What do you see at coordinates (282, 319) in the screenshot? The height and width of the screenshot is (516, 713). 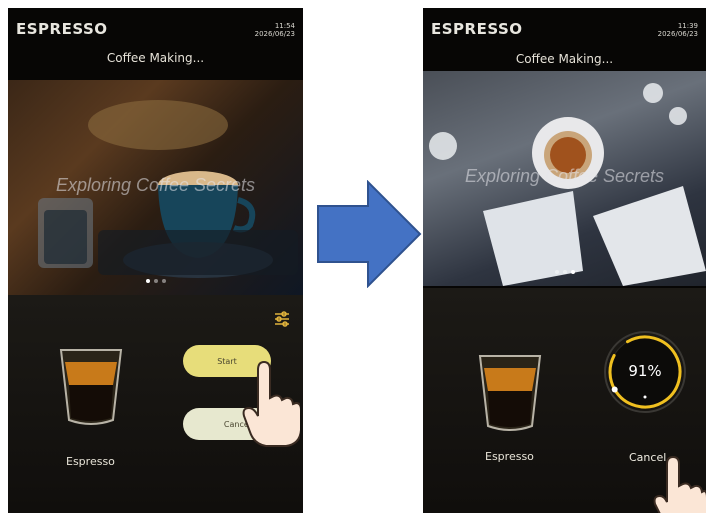 I see `sliders-icon` at bounding box center [282, 319].